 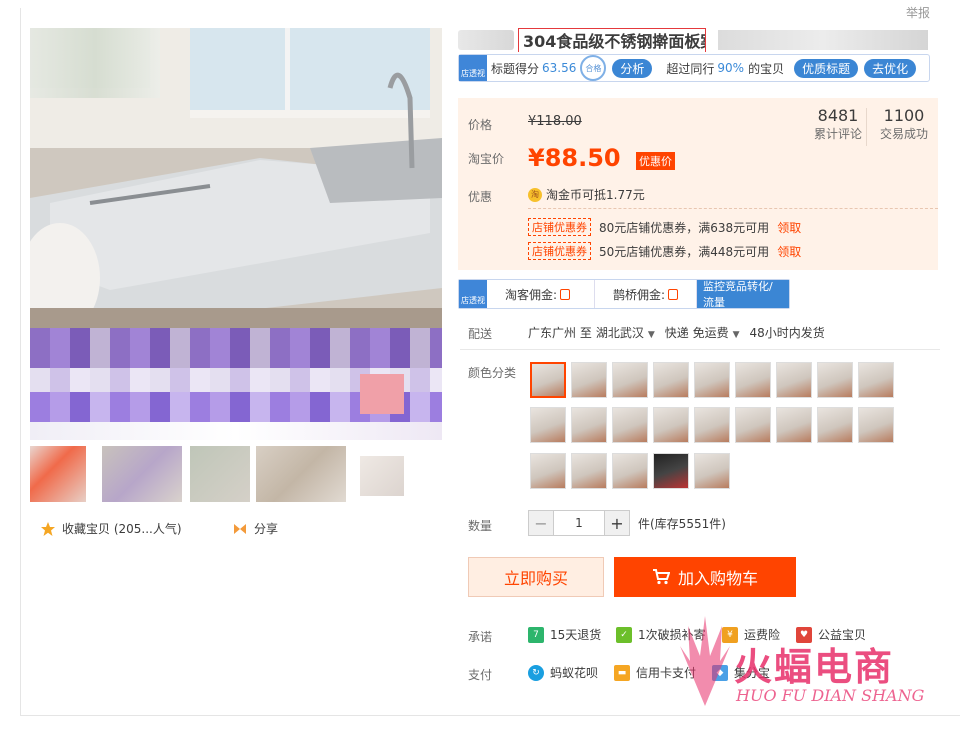 I want to click on original-price: ¥118.00, so click(x=555, y=121).